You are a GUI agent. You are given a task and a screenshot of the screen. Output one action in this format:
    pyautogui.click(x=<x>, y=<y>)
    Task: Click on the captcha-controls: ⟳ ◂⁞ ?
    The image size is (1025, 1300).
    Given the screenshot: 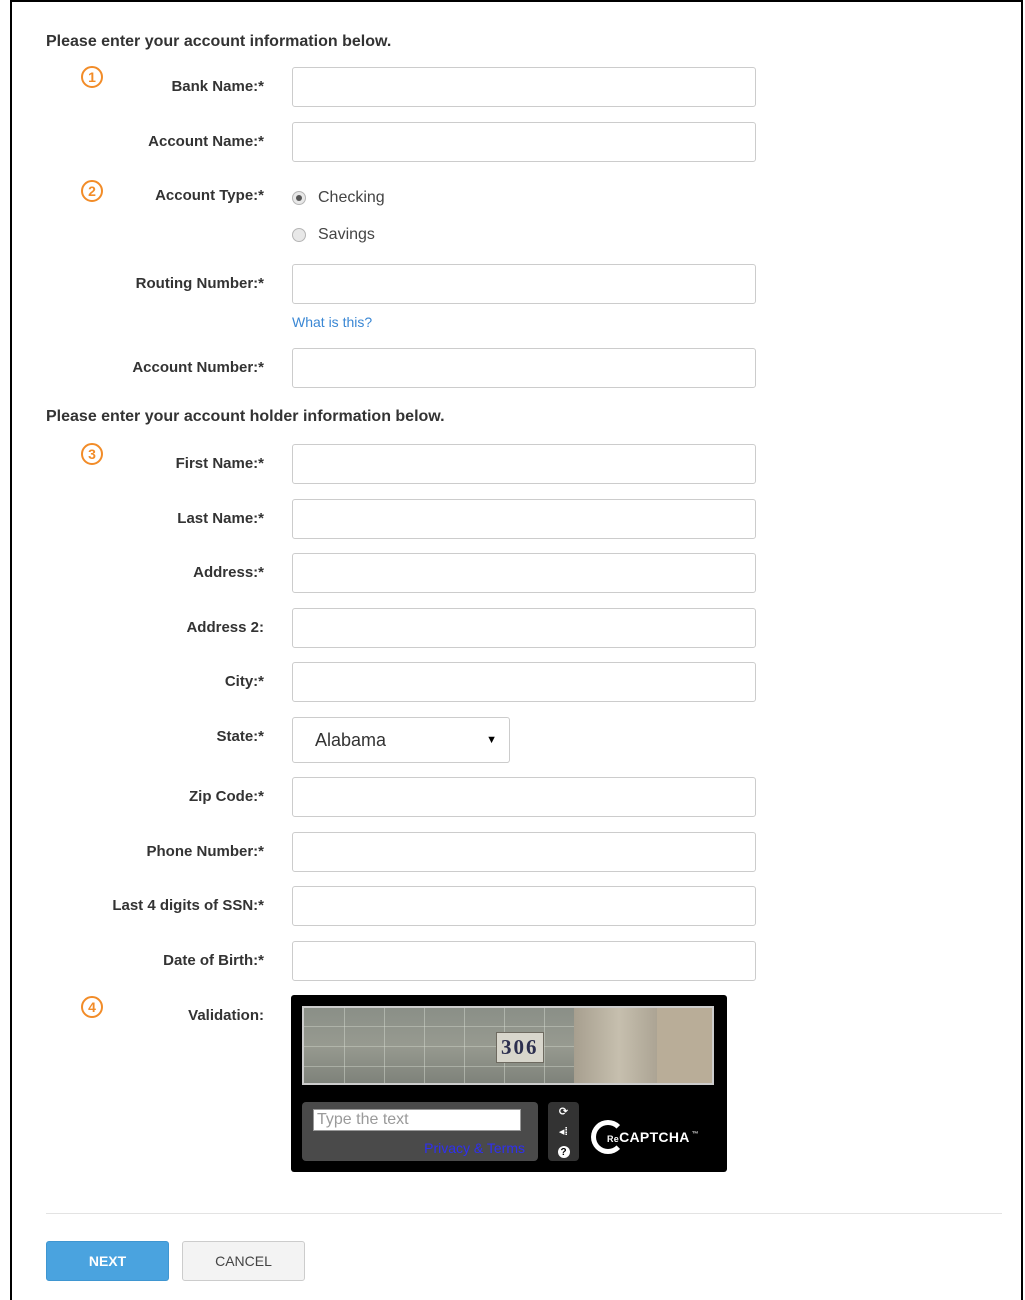 What is the action you would take?
    pyautogui.click(x=563, y=1131)
    